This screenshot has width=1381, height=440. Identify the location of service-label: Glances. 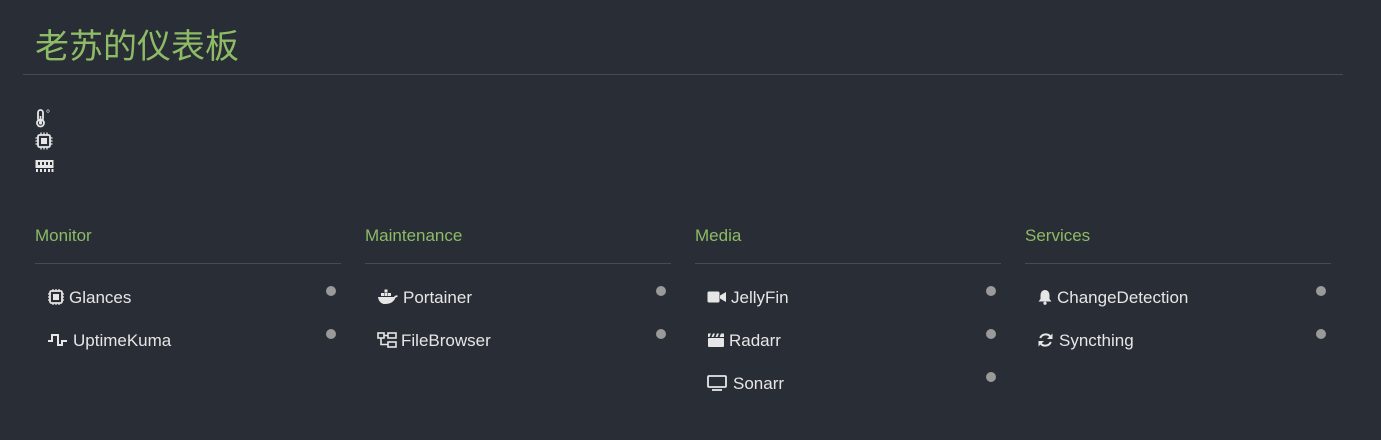
(100, 298).